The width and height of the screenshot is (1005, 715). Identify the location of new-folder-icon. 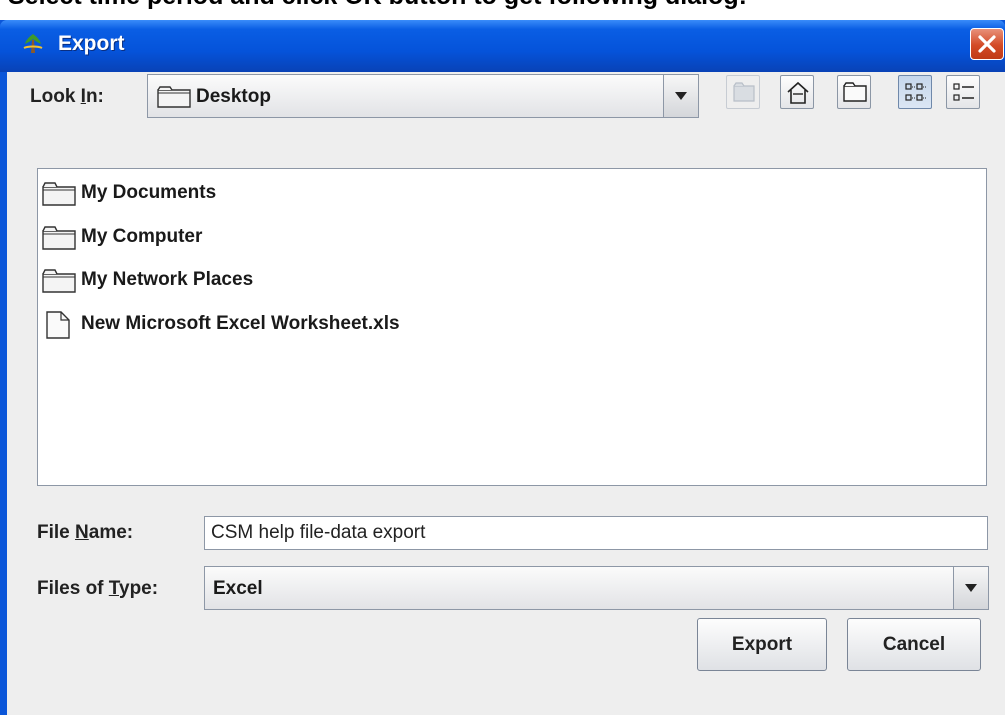
(855, 92).